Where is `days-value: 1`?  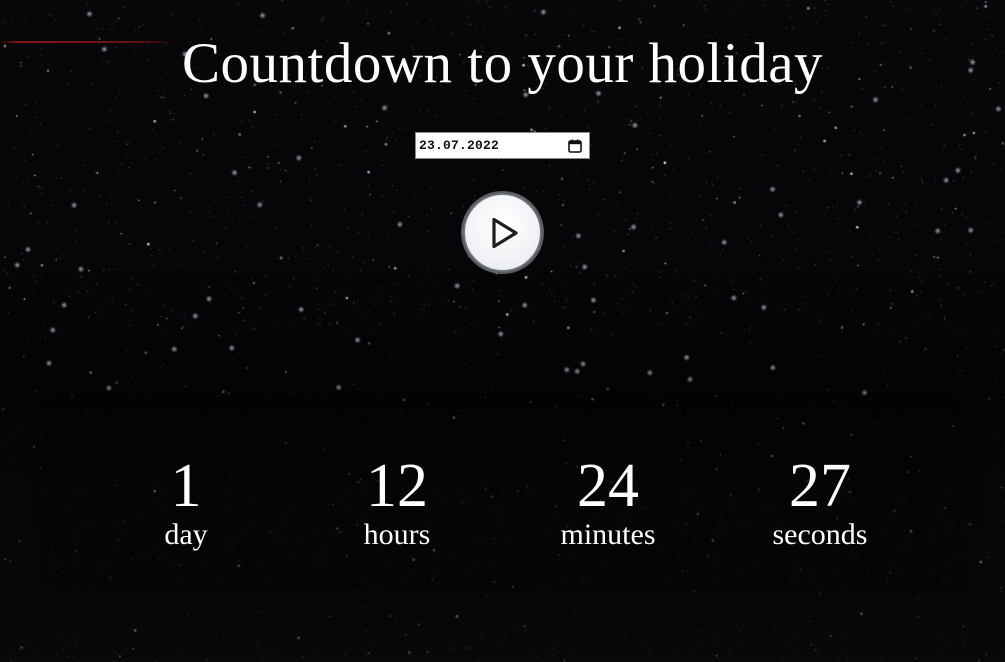
days-value: 1 is located at coordinates (186, 486).